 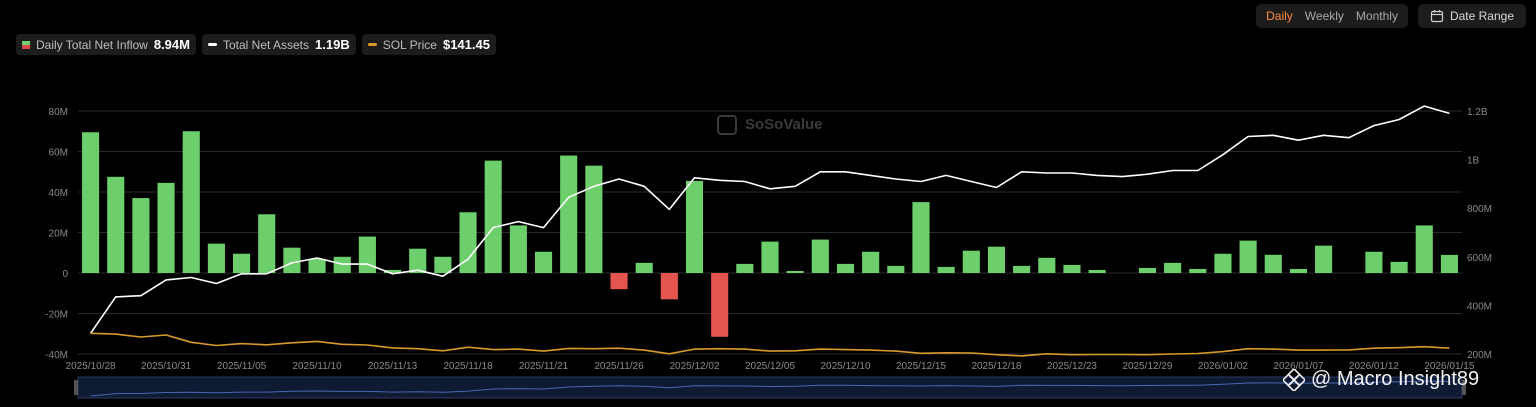 I want to click on y-right-tick-label: 400M, so click(x=1479, y=306).